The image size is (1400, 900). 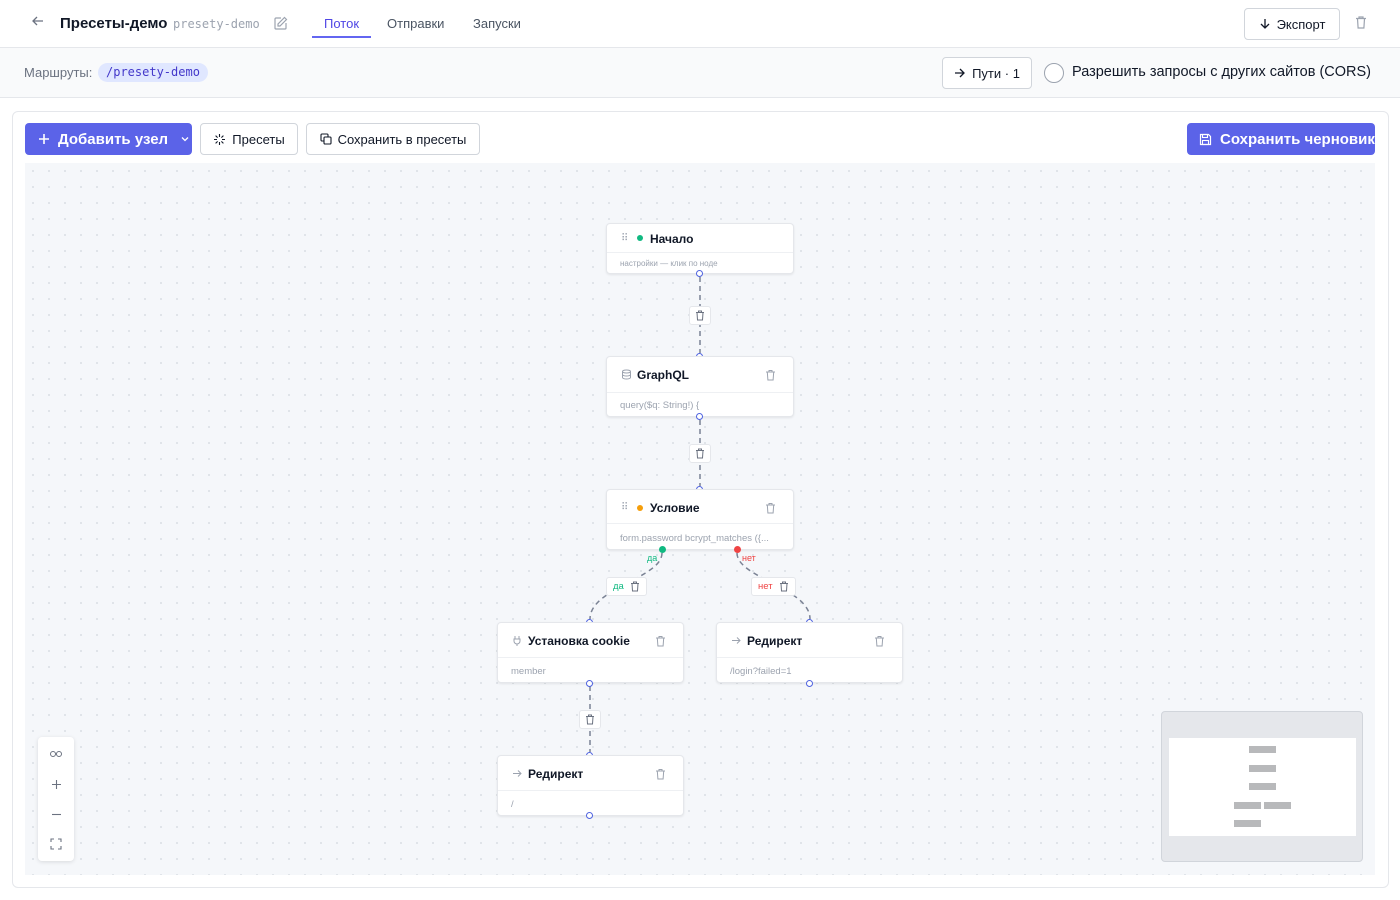 I want to click on node-subtitle: query($q: String!) {, so click(x=660, y=405).